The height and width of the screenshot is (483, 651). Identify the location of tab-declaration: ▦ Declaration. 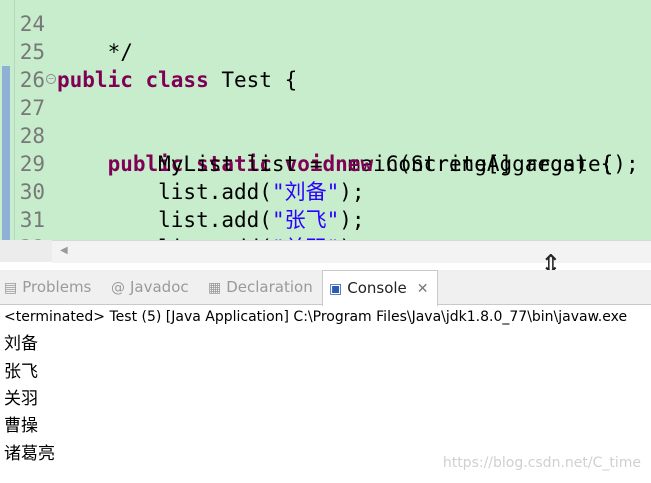
(260, 287).